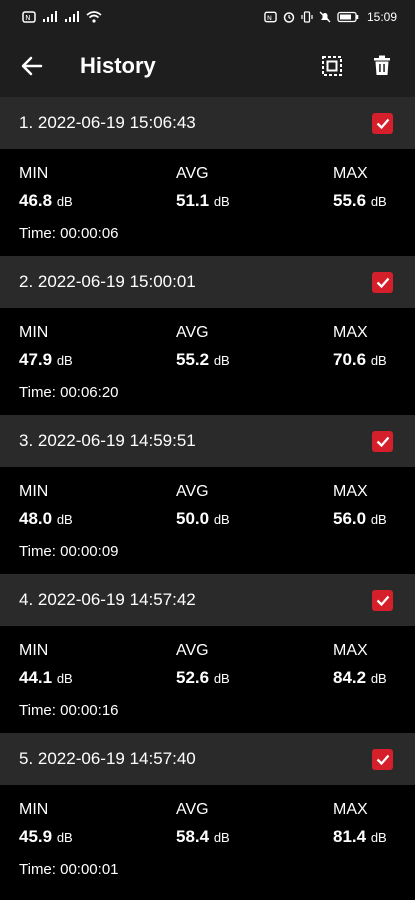  I want to click on select-all-button, so click(332, 65).